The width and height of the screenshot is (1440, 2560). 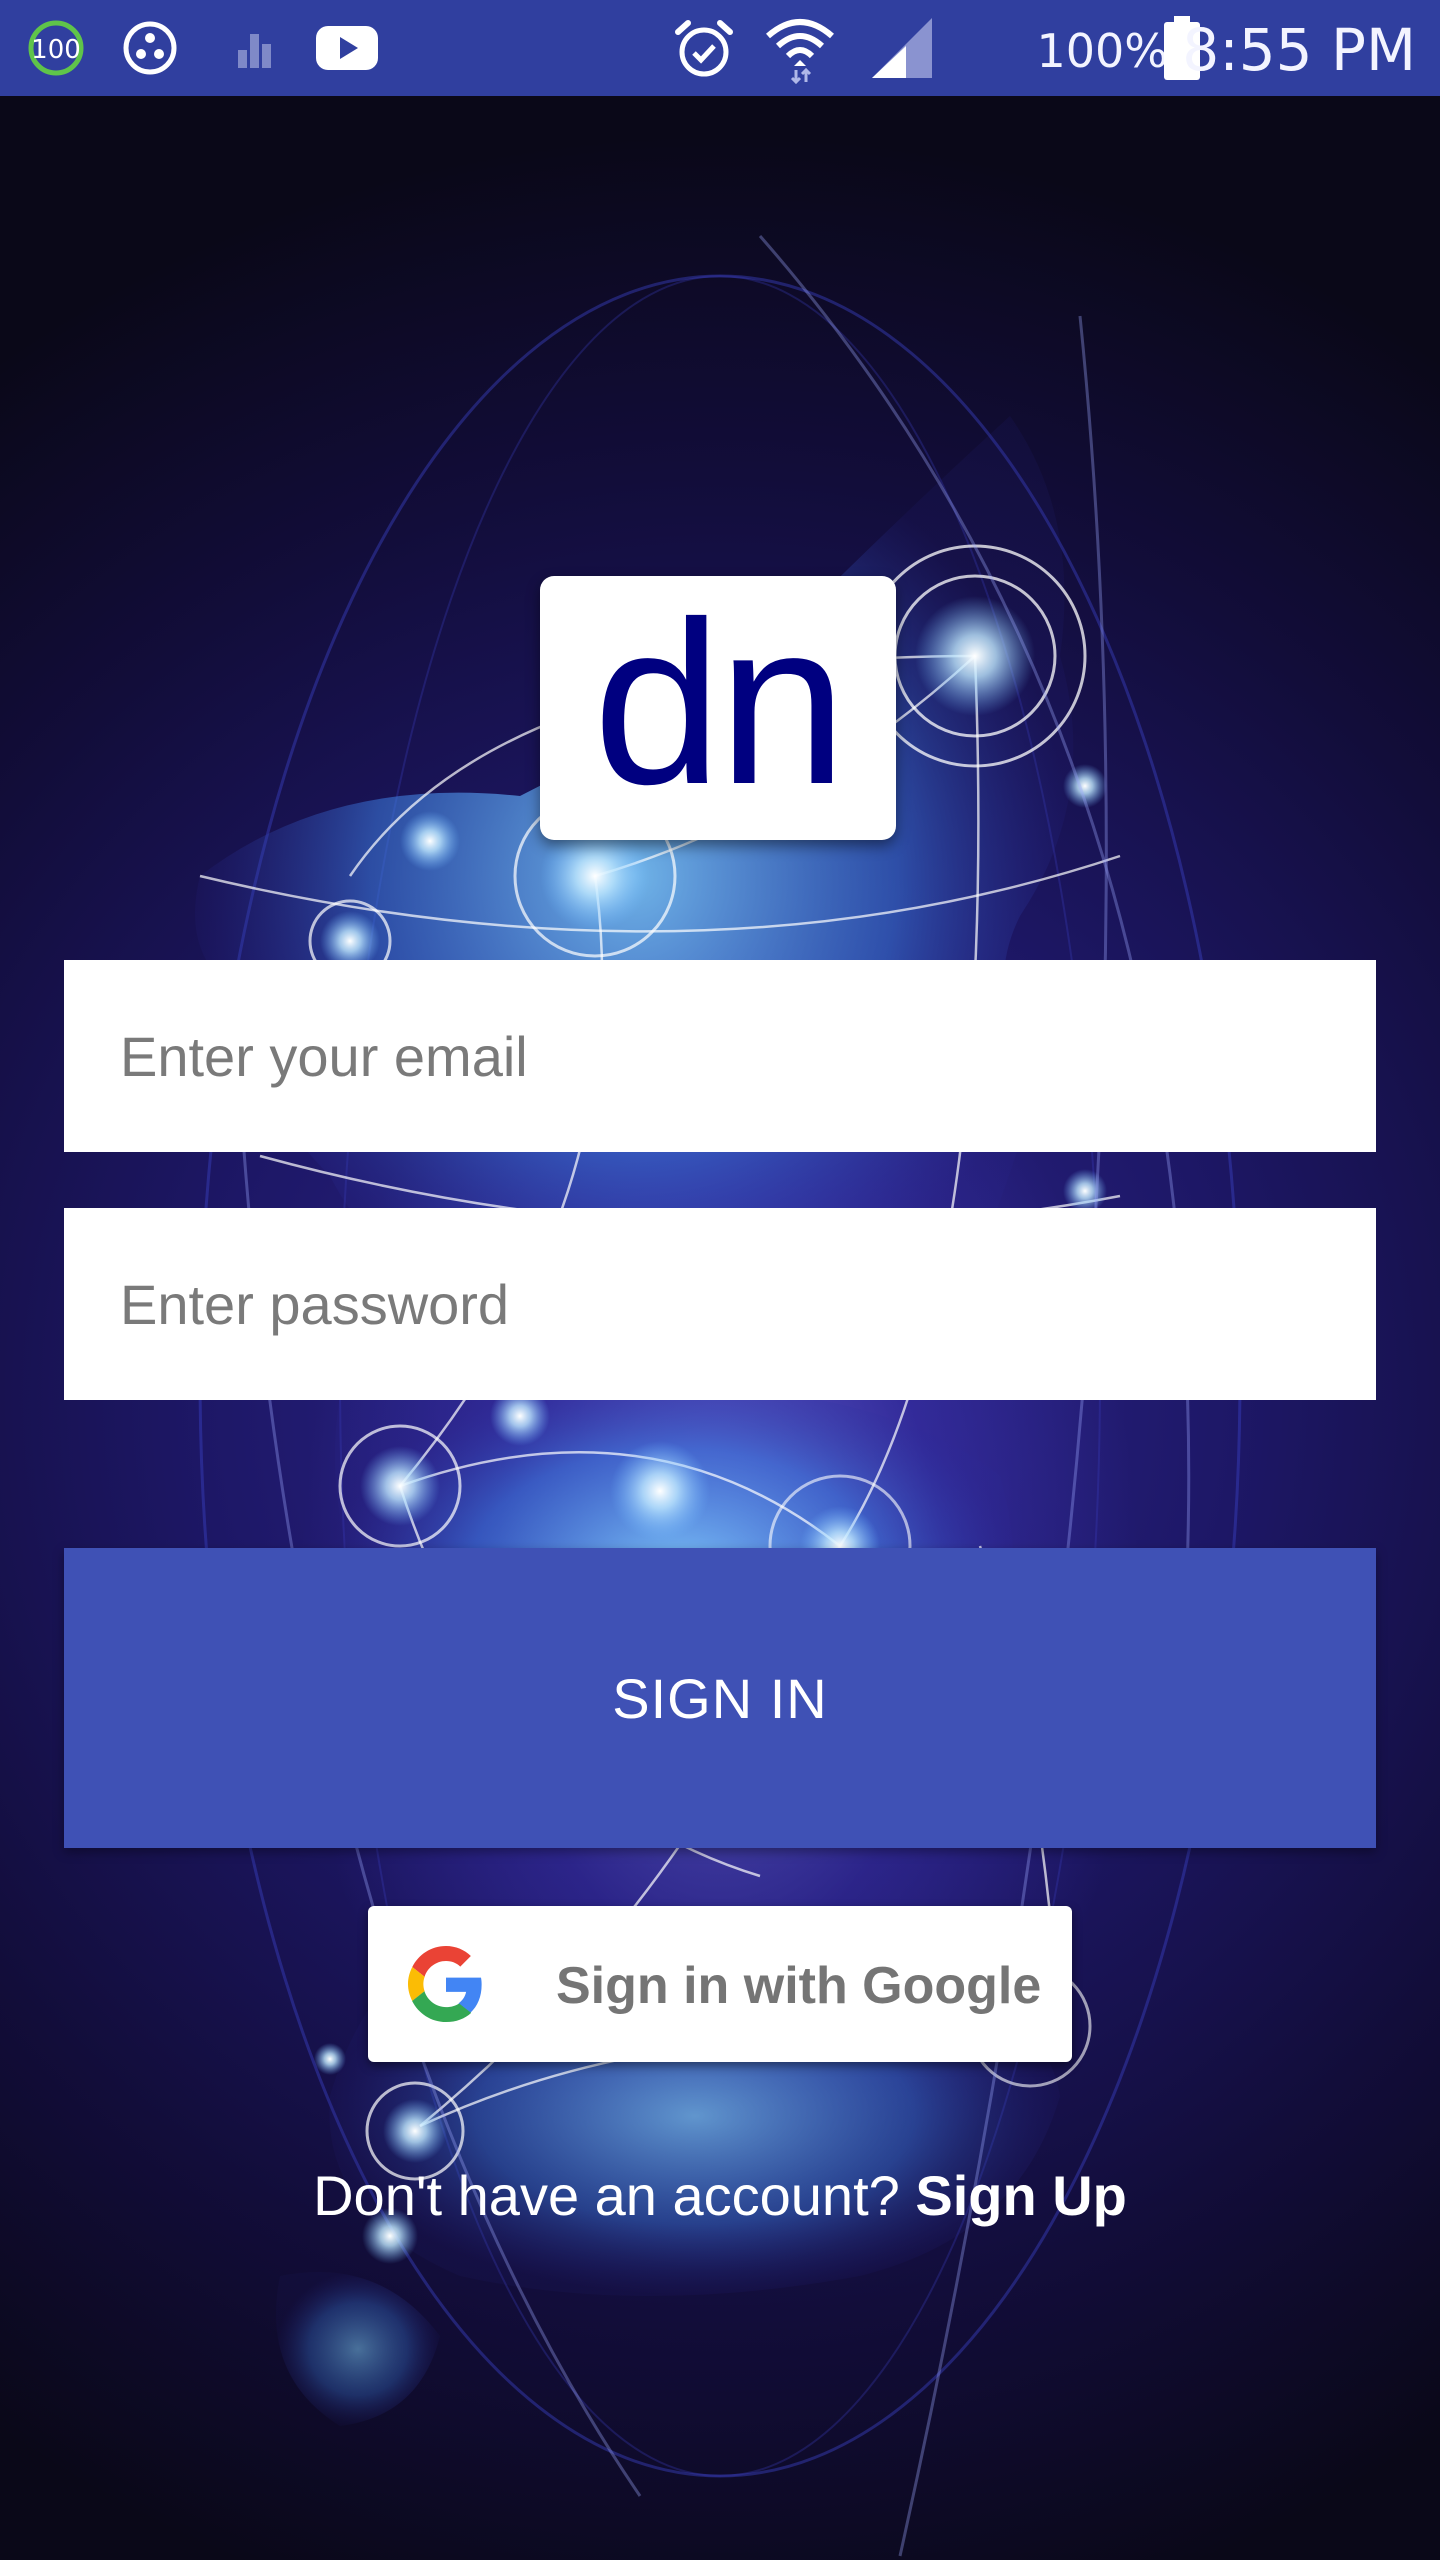 I want to click on cell-signal-icon, so click(x=901, y=50).